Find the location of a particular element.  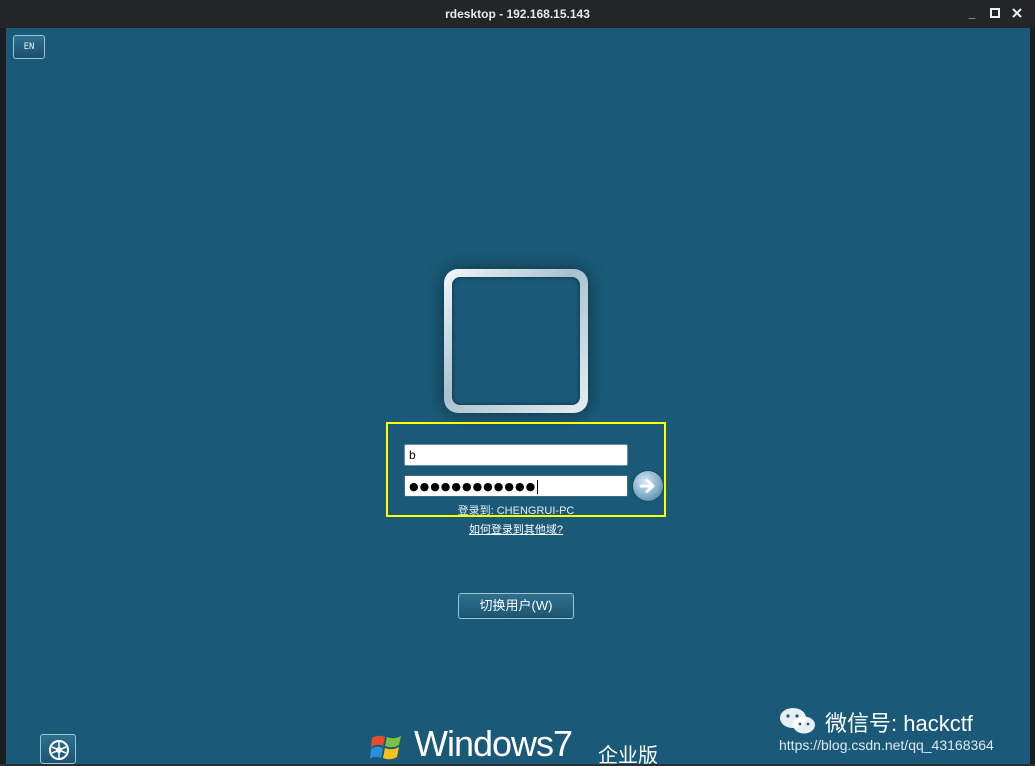

windows-flag-icon is located at coordinates (385, 747).